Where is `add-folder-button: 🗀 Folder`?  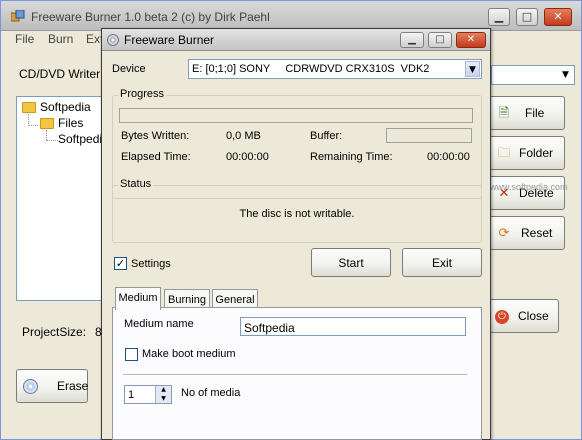 add-folder-button: 🗀 Folder is located at coordinates (527, 153).